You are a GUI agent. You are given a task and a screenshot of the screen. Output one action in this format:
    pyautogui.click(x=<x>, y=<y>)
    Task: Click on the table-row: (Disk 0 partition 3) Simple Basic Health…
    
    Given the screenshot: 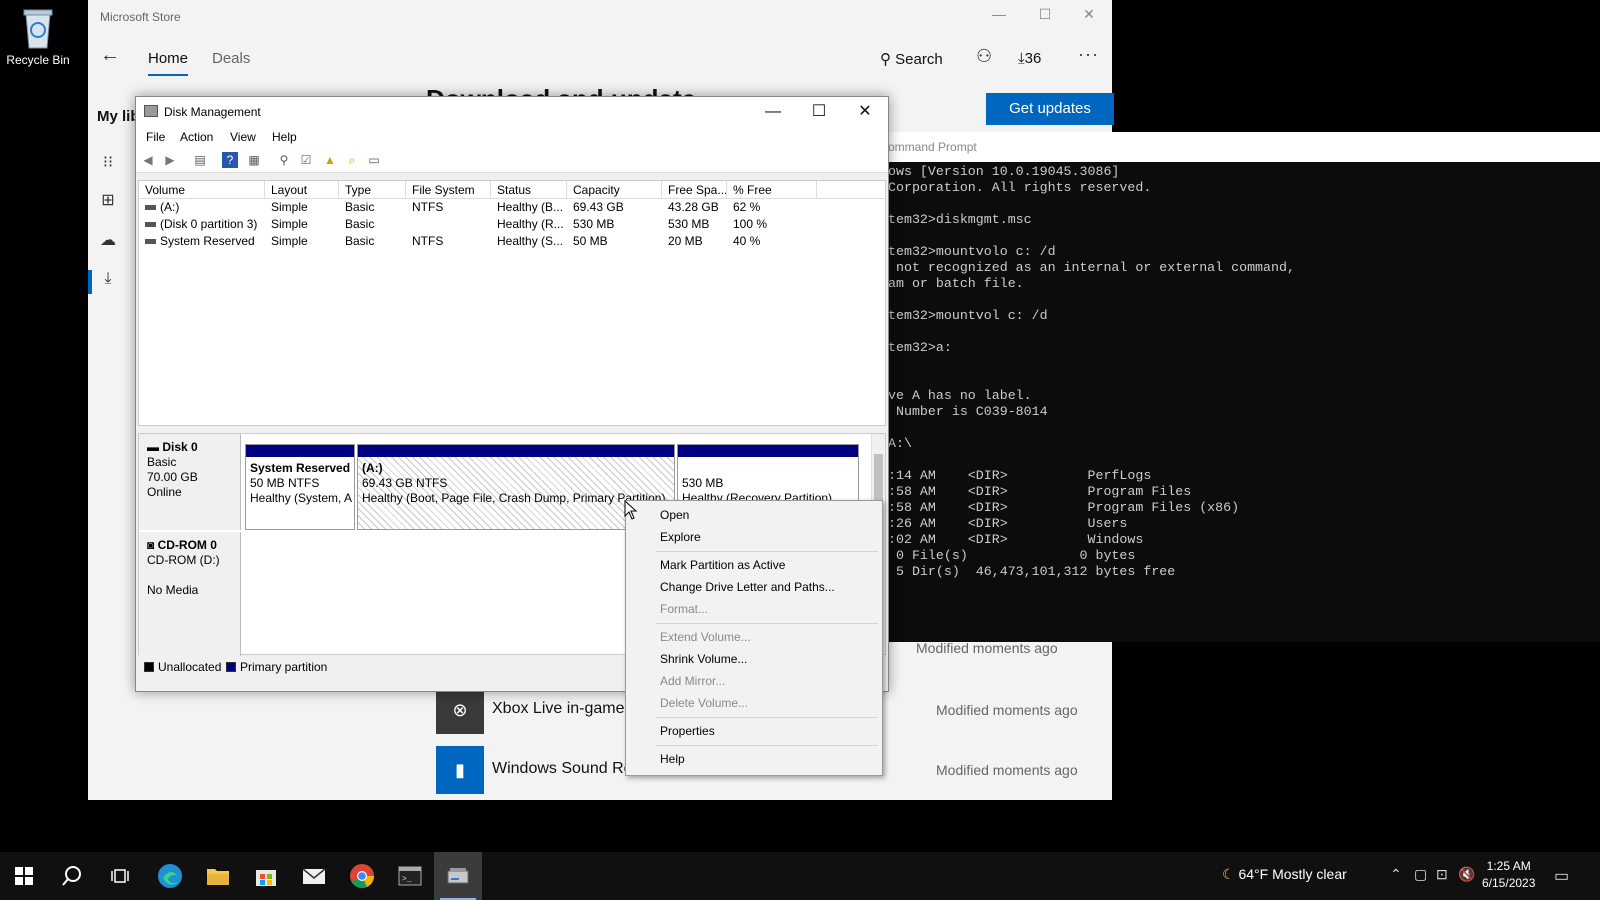 What is the action you would take?
    pyautogui.click(x=512, y=224)
    